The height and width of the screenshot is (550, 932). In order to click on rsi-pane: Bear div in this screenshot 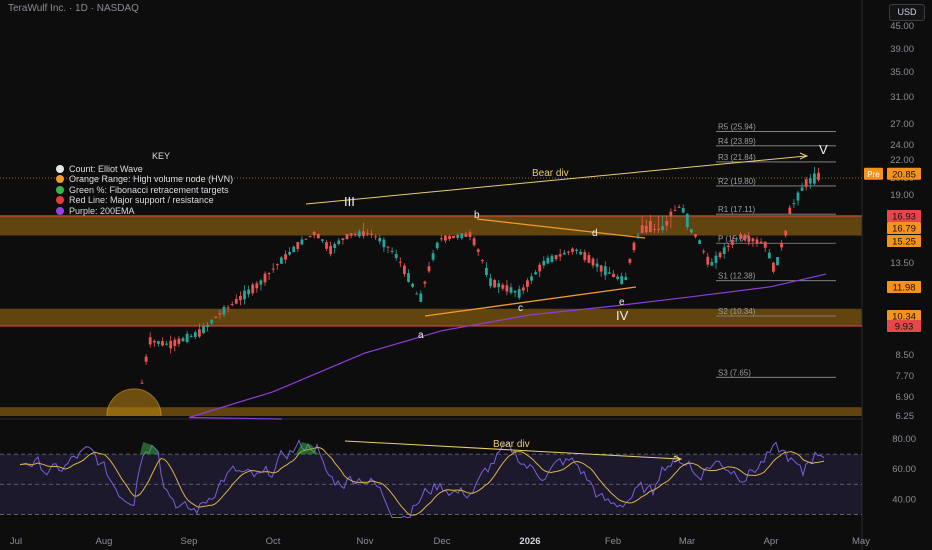, I will do `click(431, 478)`.